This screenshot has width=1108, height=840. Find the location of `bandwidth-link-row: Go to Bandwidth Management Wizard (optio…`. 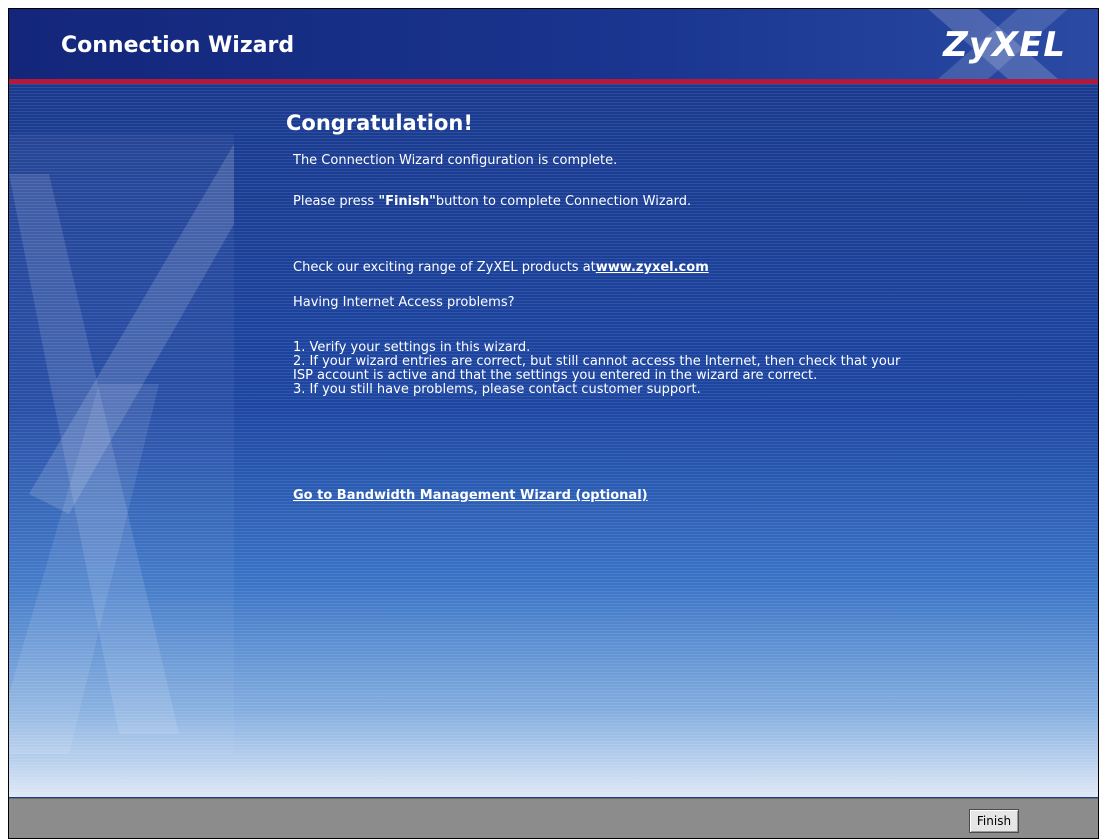

bandwidth-link-row: Go to Bandwidth Management Wizard (optio… is located at coordinates (470, 495).